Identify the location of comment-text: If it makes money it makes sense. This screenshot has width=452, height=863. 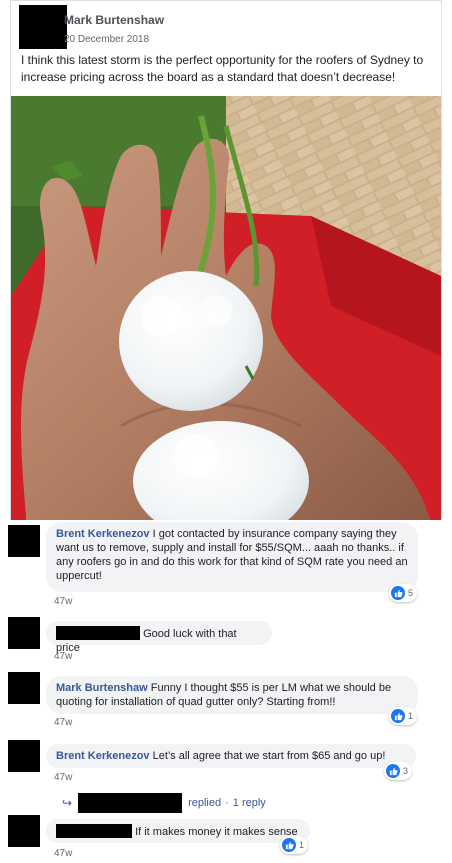
(216, 832).